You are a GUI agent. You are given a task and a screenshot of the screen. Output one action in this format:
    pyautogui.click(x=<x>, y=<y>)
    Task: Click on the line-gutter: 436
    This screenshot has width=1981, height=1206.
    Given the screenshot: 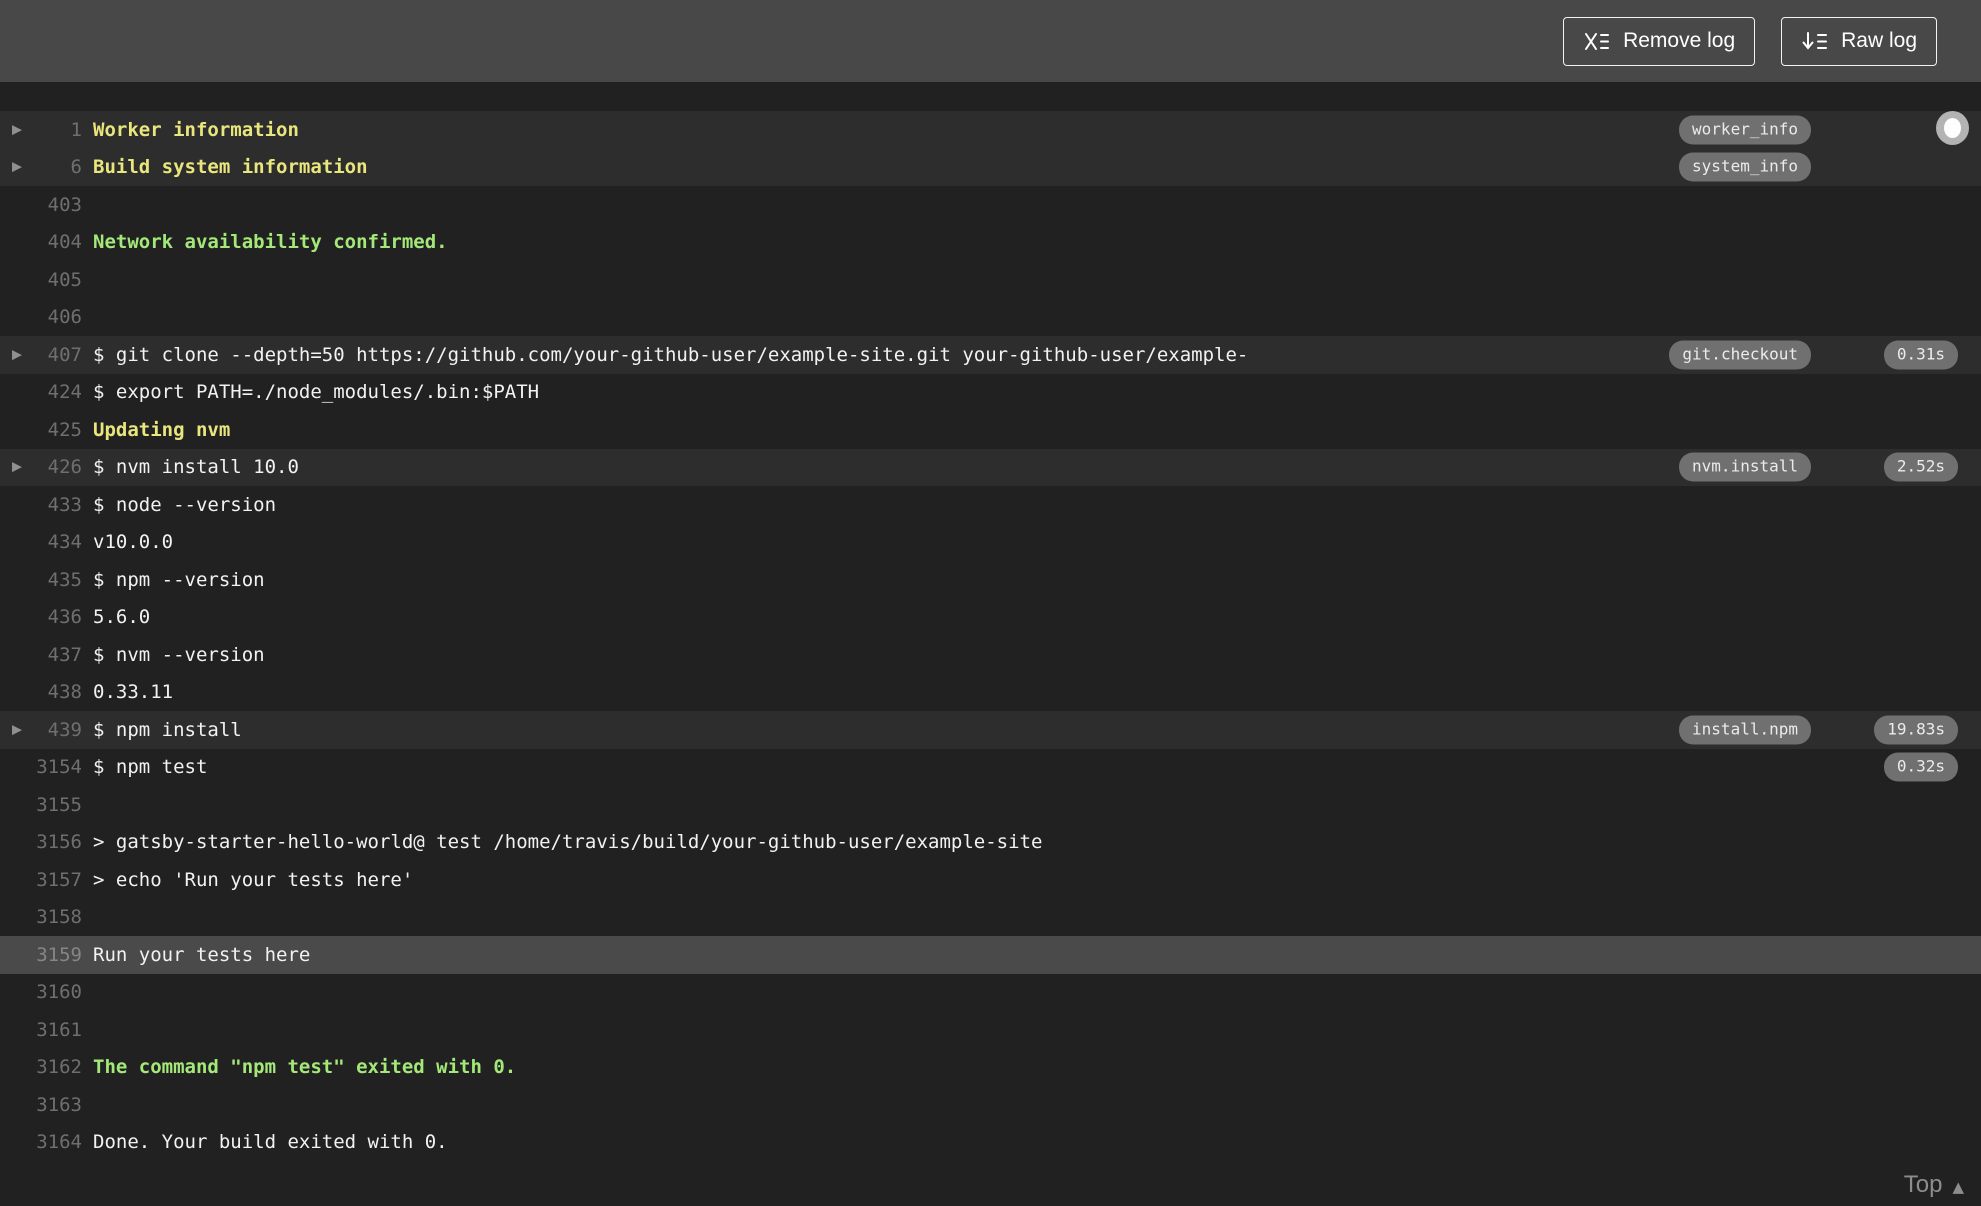 What is the action you would take?
    pyautogui.click(x=41, y=617)
    